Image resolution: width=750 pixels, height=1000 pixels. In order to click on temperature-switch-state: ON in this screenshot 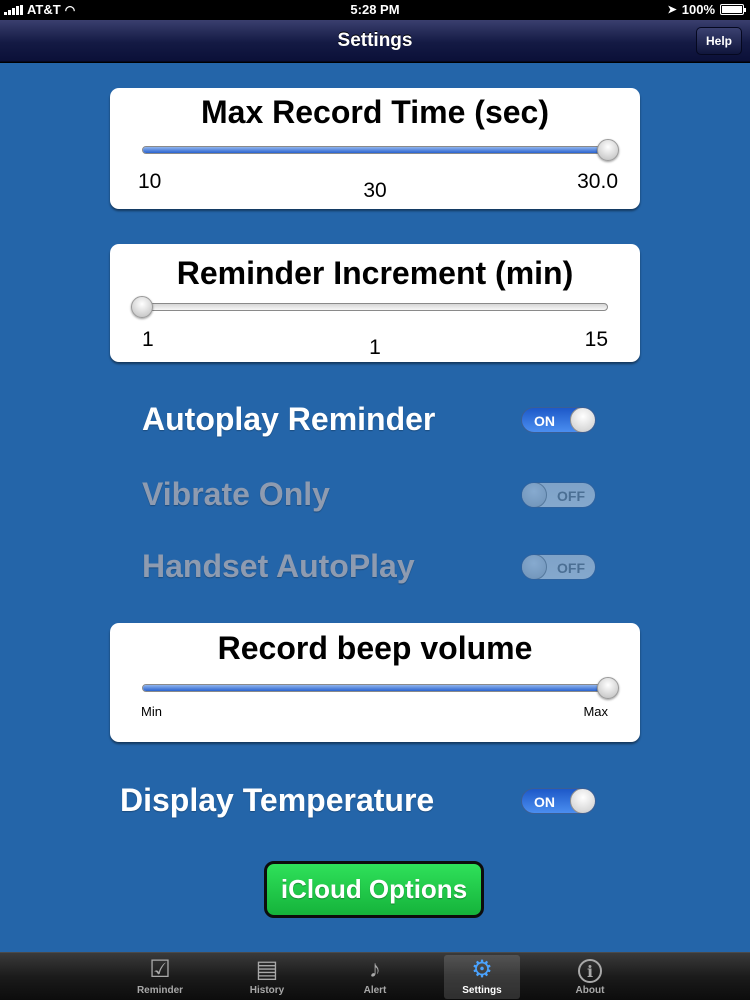, I will do `click(544, 802)`.